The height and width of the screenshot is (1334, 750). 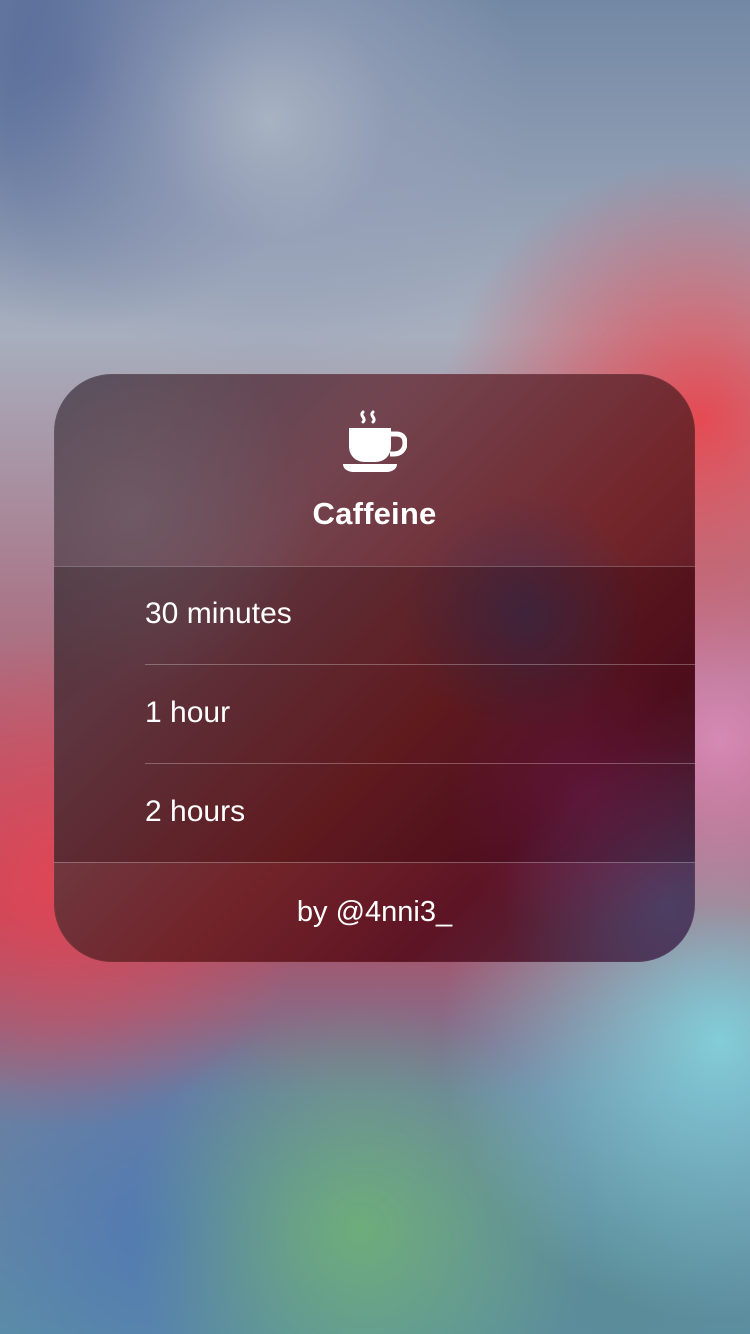 I want to click on menu-item-label: 30 minutes, so click(x=218, y=613).